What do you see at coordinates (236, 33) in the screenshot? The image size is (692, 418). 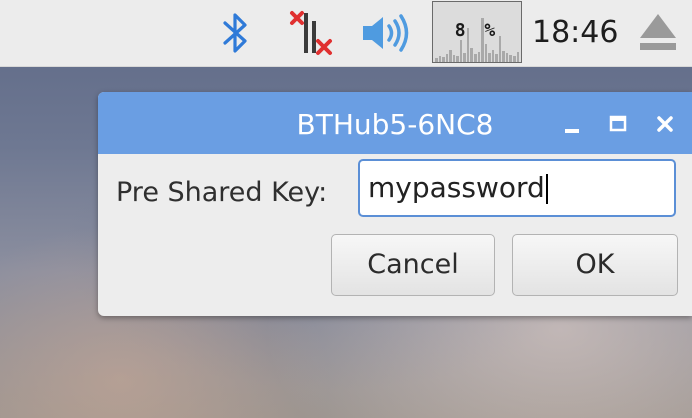 I see `bluetooth-icon` at bounding box center [236, 33].